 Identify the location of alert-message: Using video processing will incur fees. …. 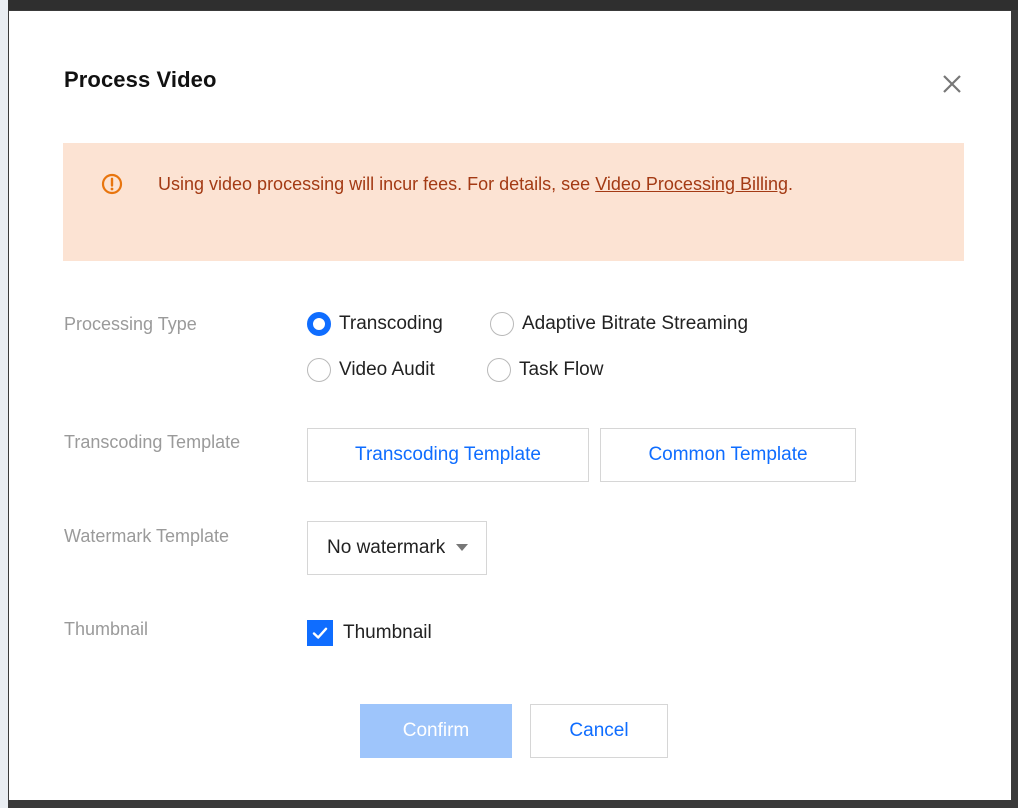
(518, 184).